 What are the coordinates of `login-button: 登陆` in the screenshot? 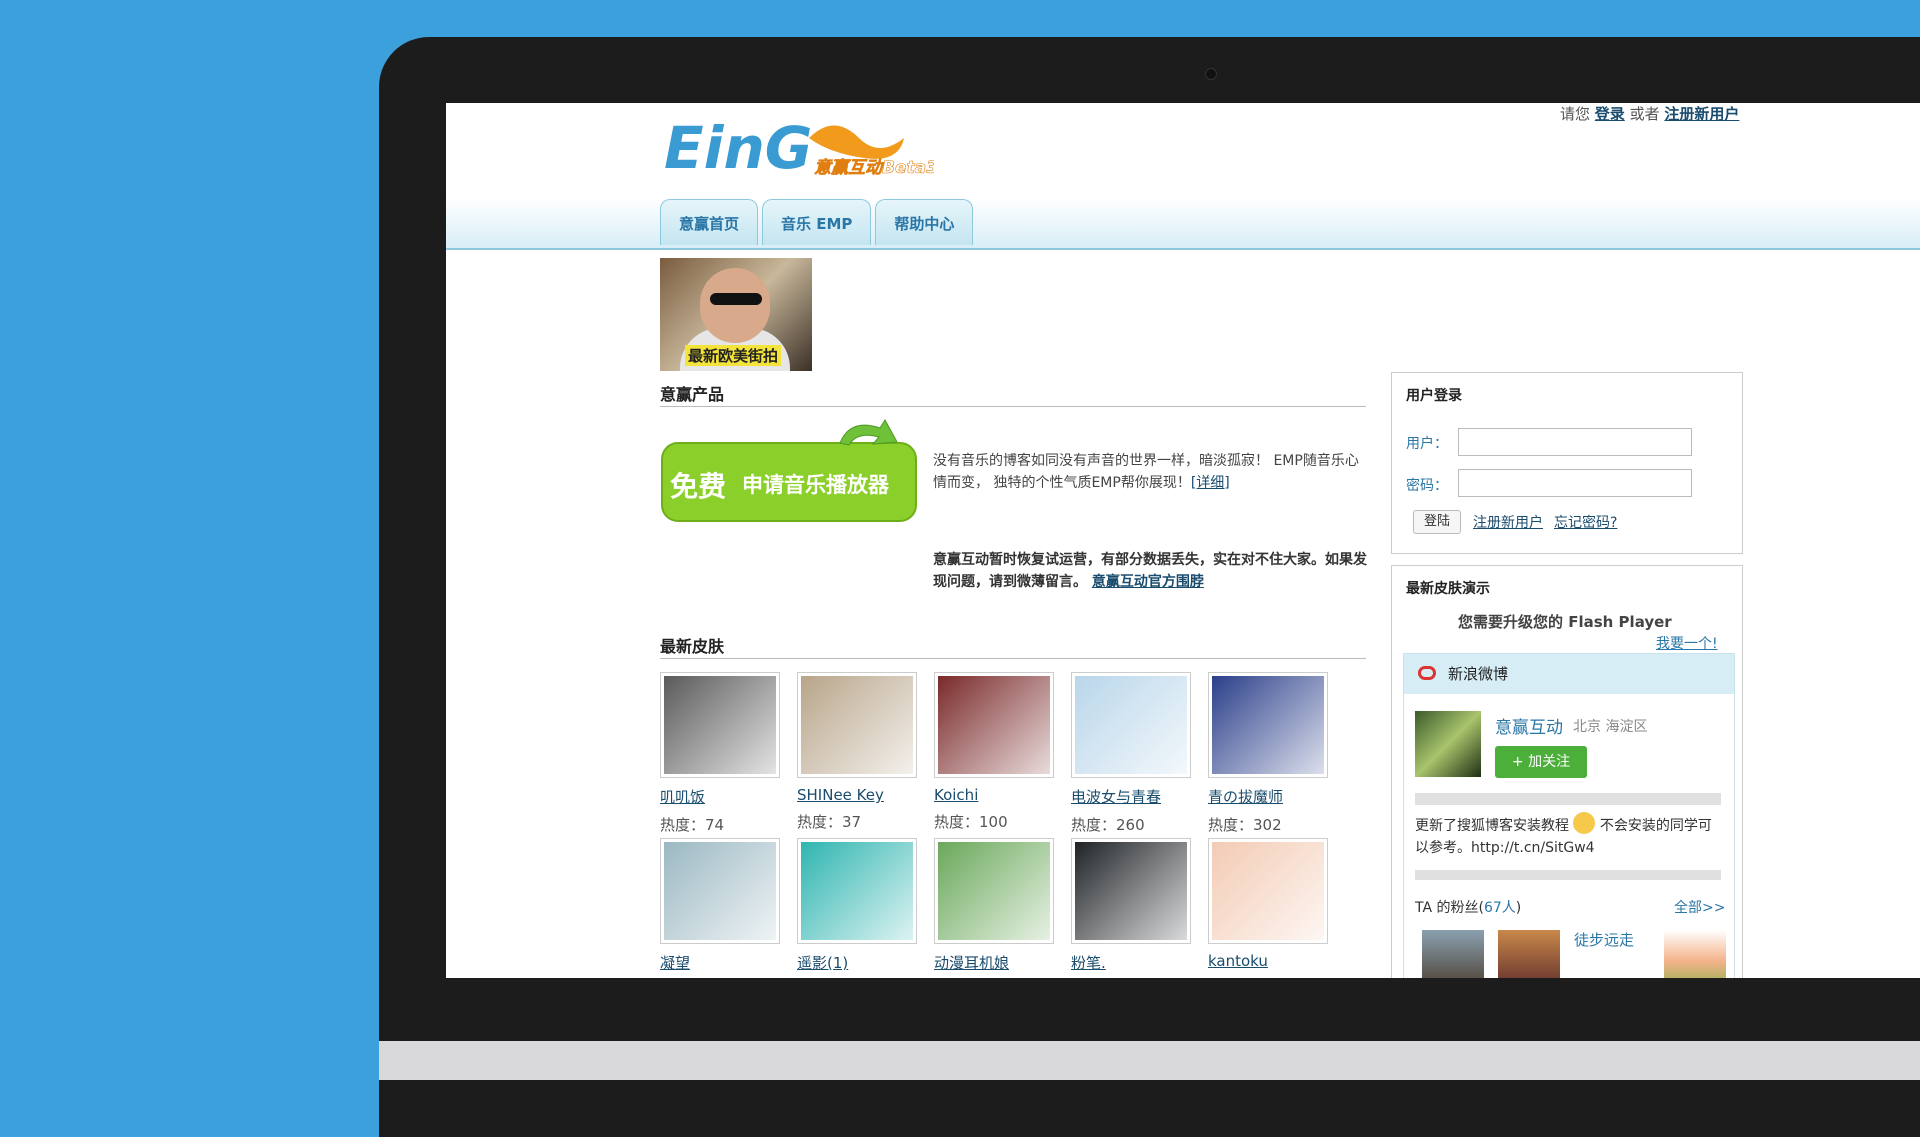 It's located at (1437, 522).